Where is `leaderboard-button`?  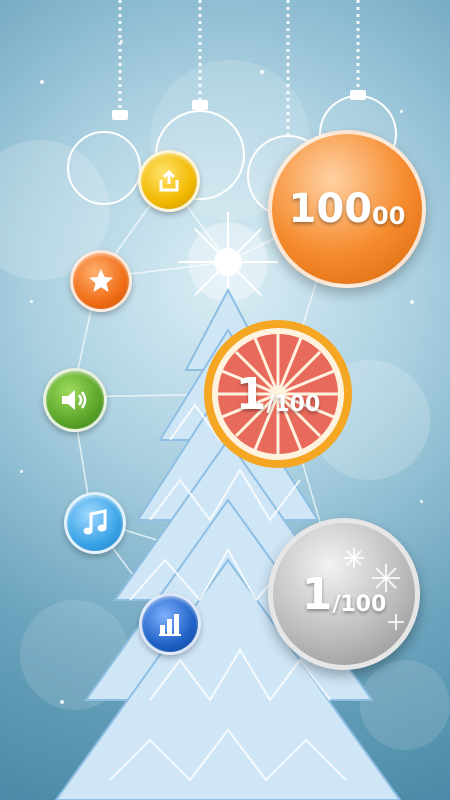 leaderboard-button is located at coordinates (170, 624).